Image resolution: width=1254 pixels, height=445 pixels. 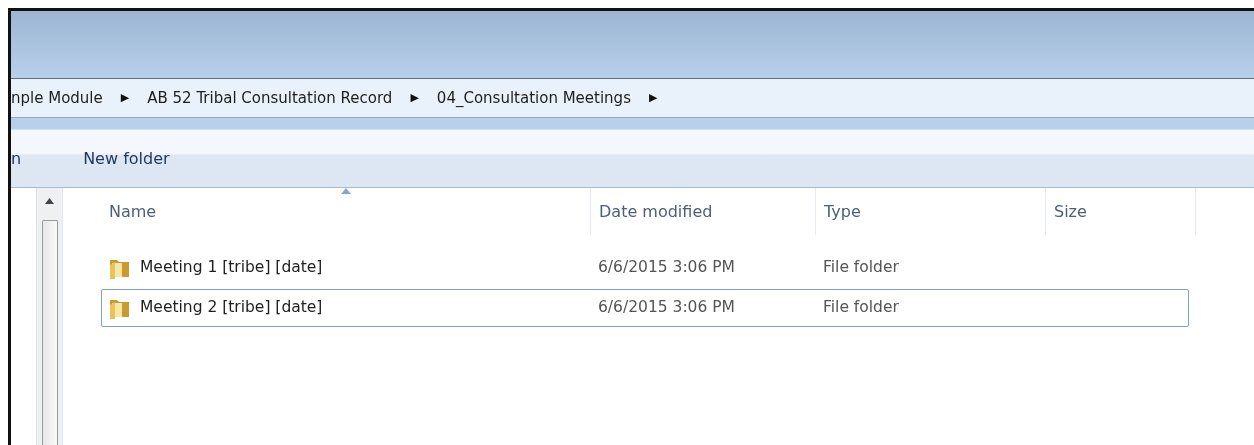 I want to click on toolbar-button: New folder, so click(x=126, y=158).